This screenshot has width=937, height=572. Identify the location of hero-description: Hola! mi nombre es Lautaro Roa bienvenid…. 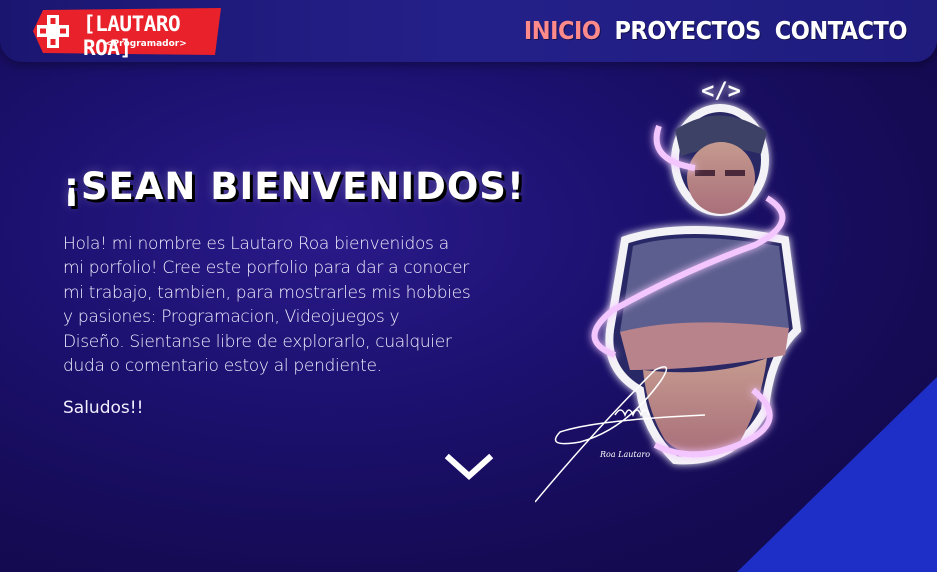
(298, 305).